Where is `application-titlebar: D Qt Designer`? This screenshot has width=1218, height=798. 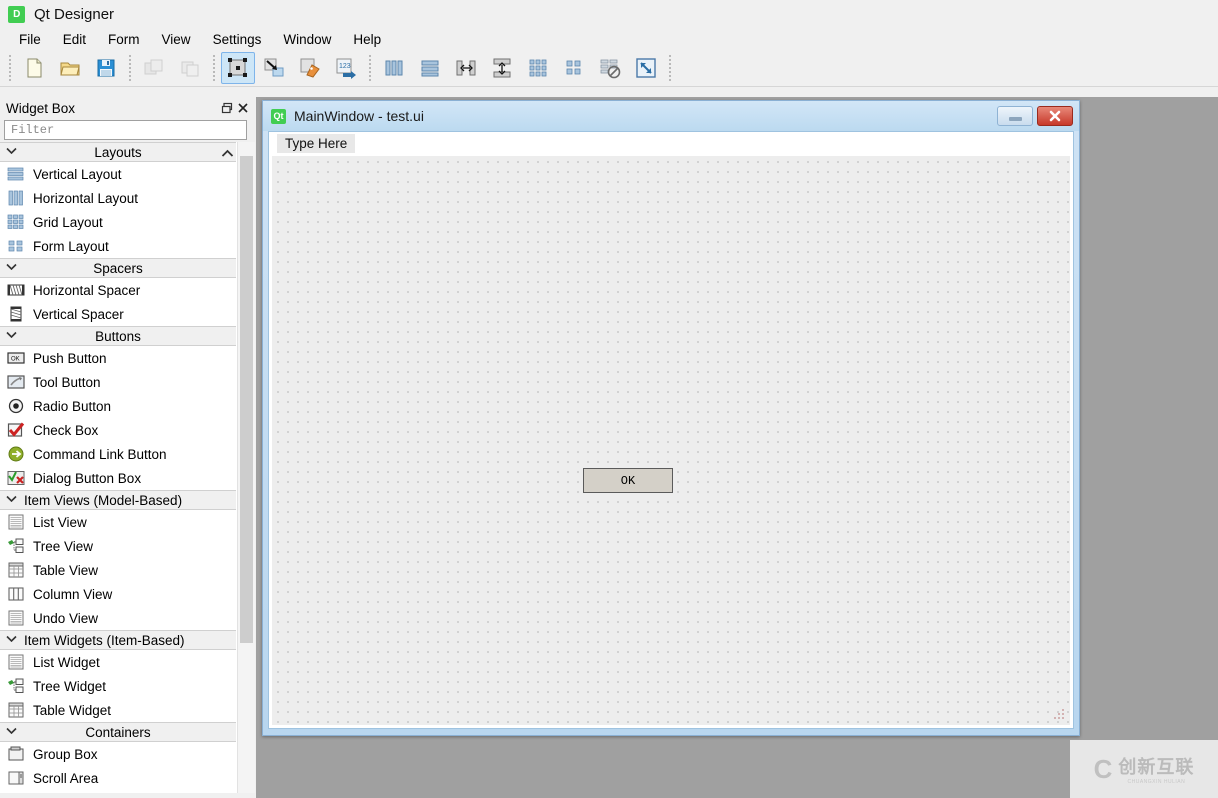
application-titlebar: D Qt Designer is located at coordinates (609, 14).